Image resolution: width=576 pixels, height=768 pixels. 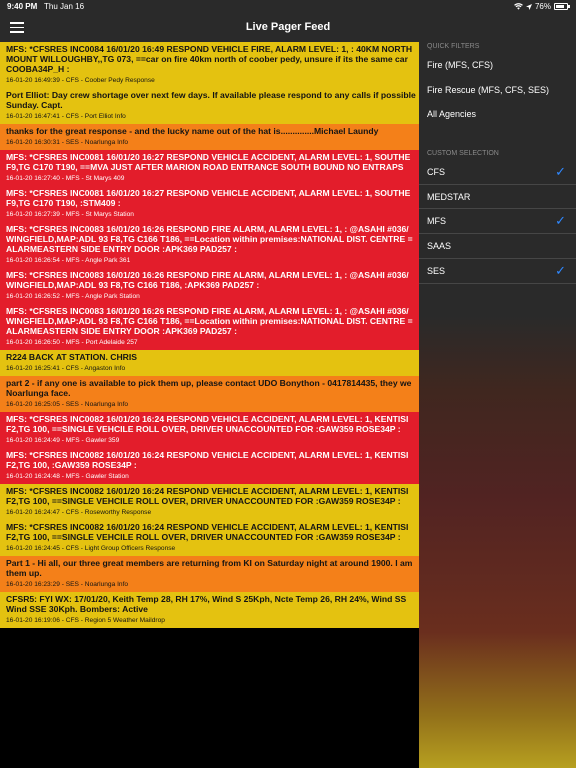 I want to click on agency-filter-item: SAAS, so click(x=497, y=246).